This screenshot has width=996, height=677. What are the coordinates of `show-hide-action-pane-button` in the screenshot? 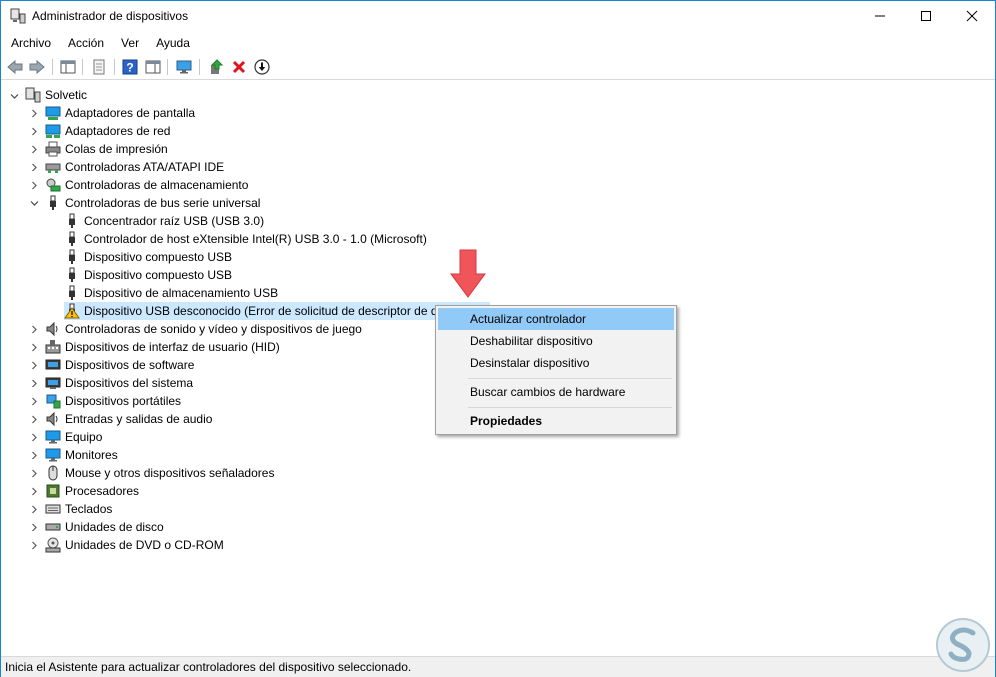 It's located at (153, 67).